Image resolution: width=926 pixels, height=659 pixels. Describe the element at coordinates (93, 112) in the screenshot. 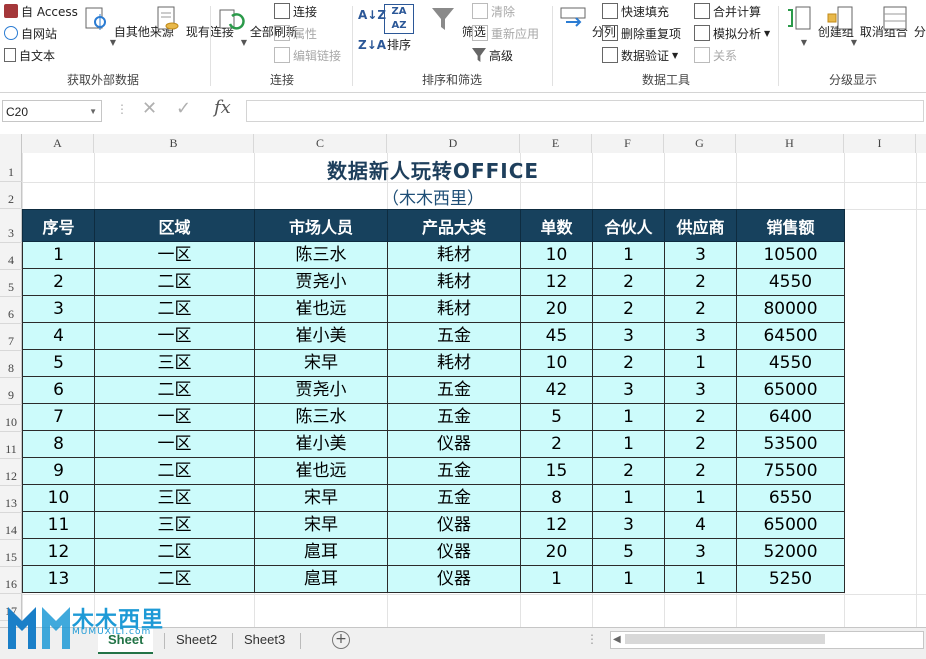

I see `chevron-down-icon: ▼` at that location.